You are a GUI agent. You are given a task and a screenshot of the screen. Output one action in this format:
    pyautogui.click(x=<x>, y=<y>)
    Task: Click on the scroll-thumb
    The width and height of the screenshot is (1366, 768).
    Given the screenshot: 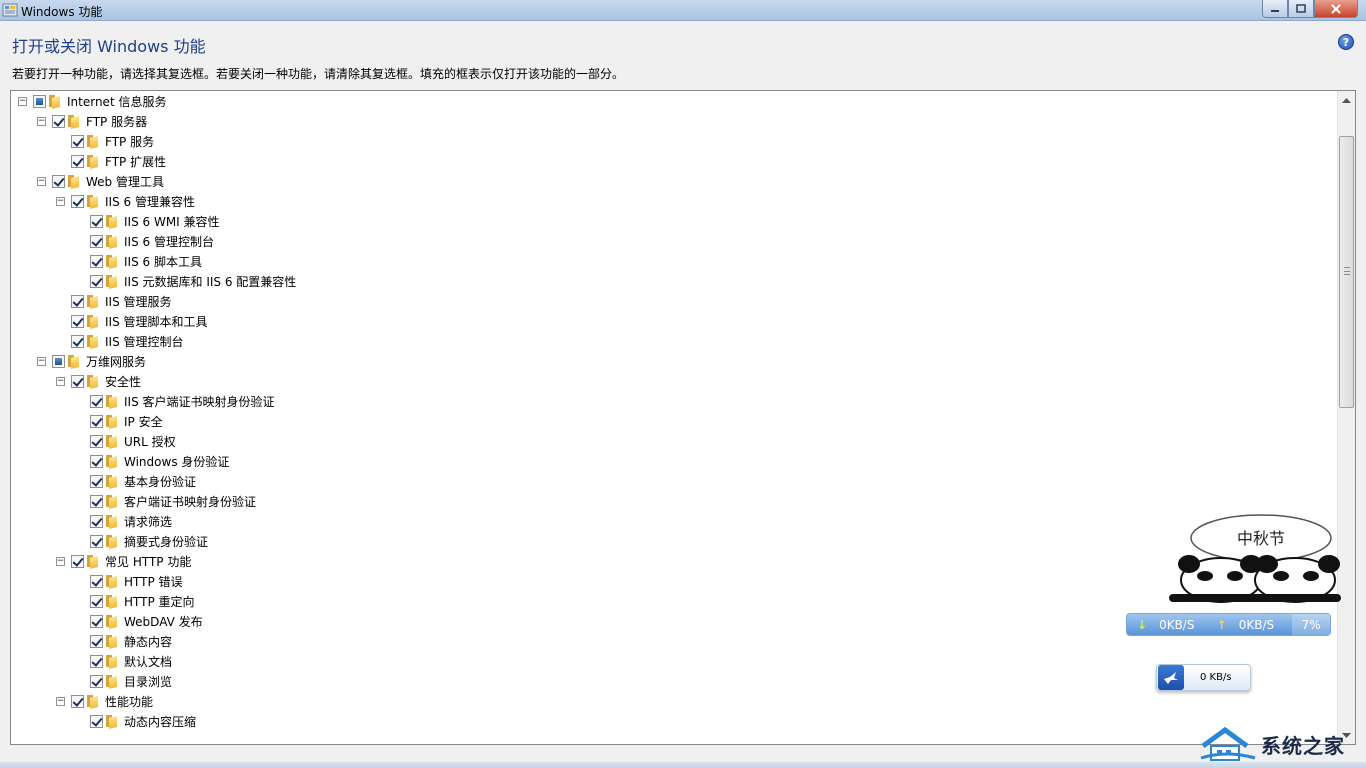 What is the action you would take?
    pyautogui.click(x=1346, y=272)
    